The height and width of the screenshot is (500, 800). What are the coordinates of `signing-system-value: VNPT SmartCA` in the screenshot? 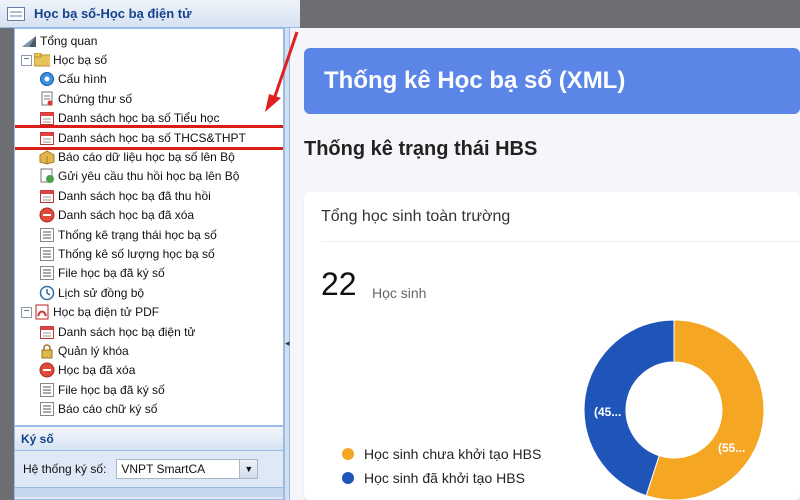 It's located at (163, 469).